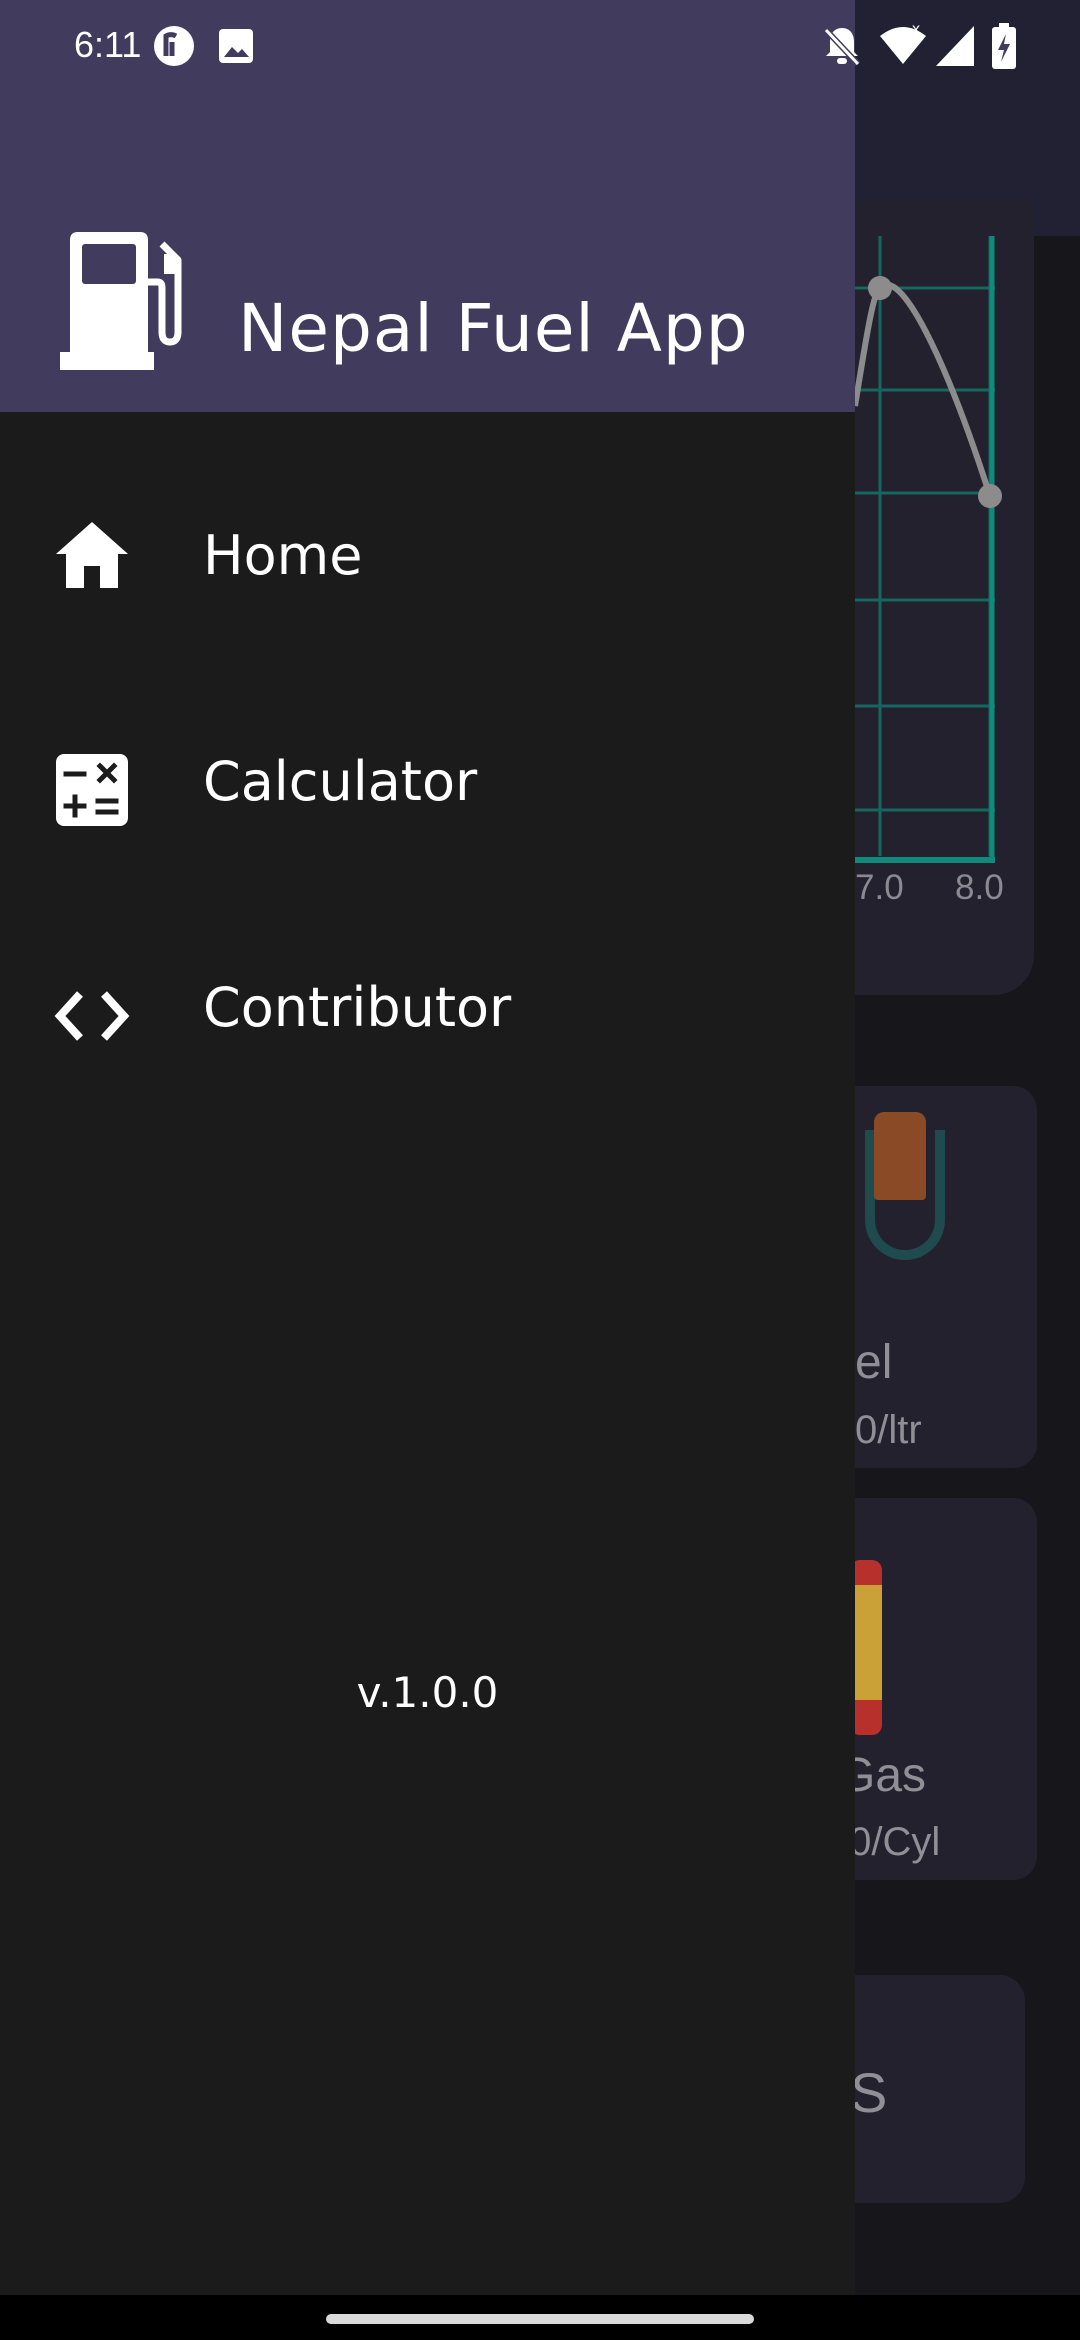 The width and height of the screenshot is (1080, 2340). What do you see at coordinates (236, 46) in the screenshot?
I see `image-icon` at bounding box center [236, 46].